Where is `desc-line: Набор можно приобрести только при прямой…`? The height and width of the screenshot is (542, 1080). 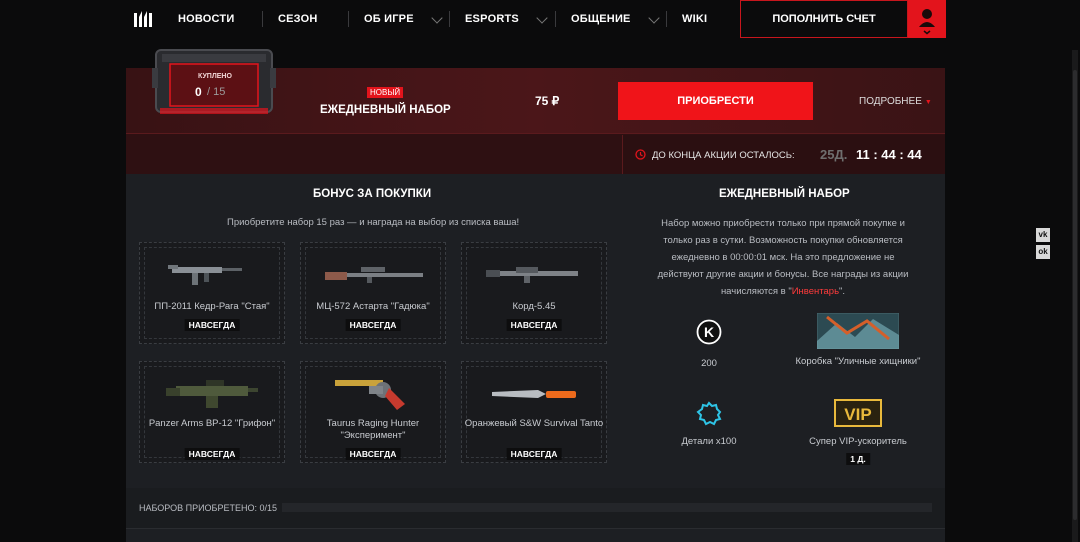 desc-line: Набор можно приобрести только при прямой… is located at coordinates (783, 223).